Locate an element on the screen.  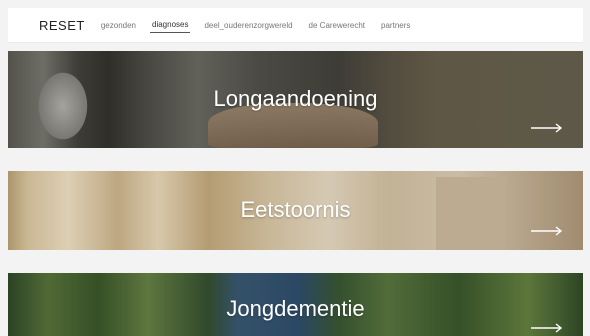
card-title: Eetstoornis is located at coordinates (295, 209).